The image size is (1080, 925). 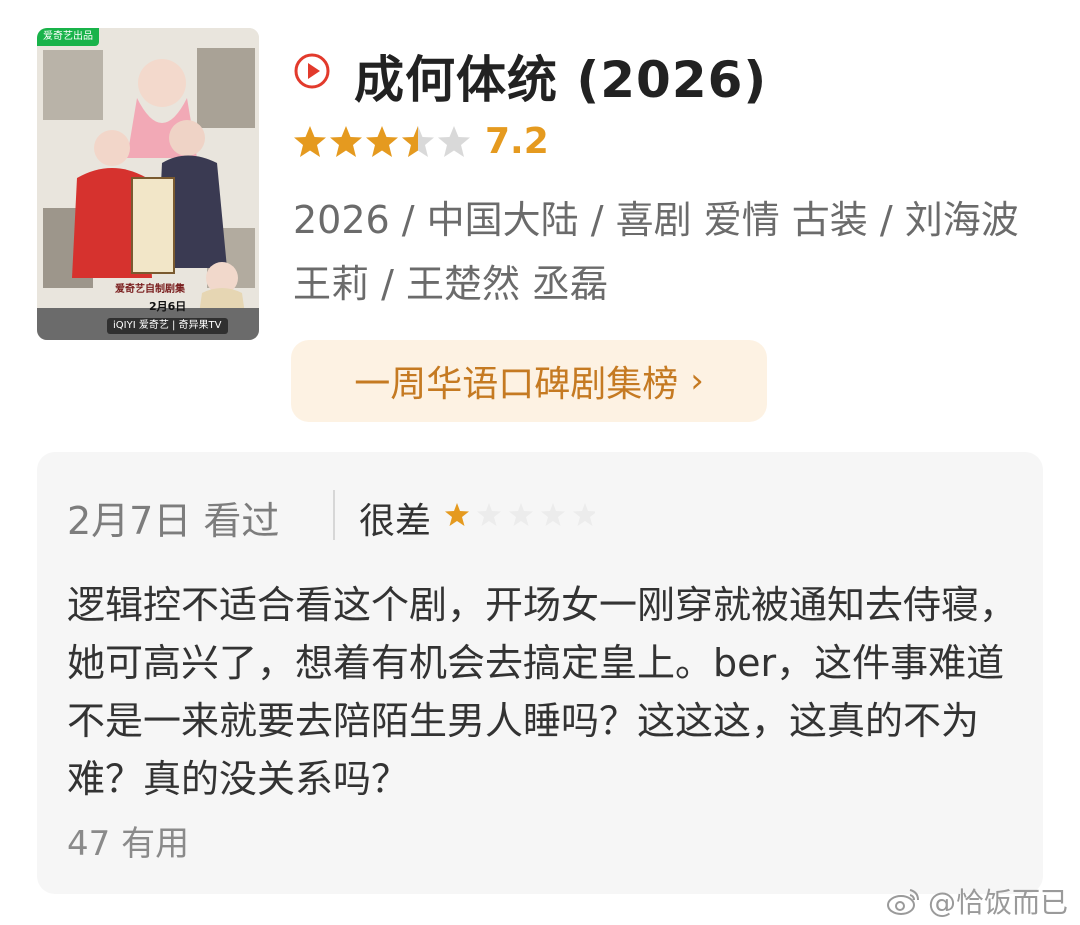 What do you see at coordinates (697, 381) in the screenshot?
I see `chevron-right-icon: ›` at bounding box center [697, 381].